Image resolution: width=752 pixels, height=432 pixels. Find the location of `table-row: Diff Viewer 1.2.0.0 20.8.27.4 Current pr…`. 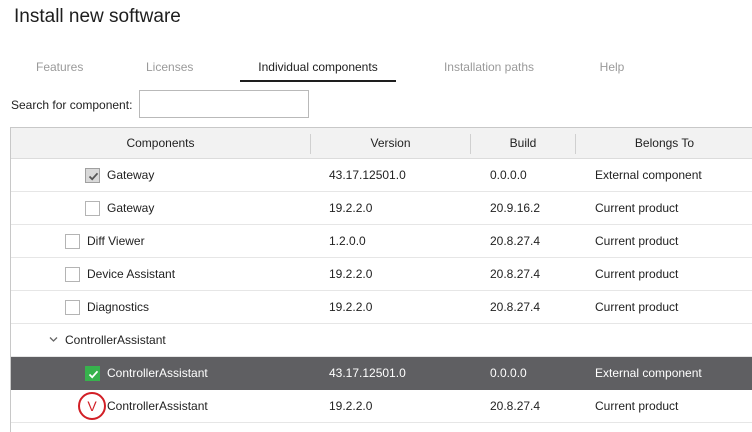

table-row: Diff Viewer 1.2.0.0 20.8.27.4 Current pr… is located at coordinates (381, 241).